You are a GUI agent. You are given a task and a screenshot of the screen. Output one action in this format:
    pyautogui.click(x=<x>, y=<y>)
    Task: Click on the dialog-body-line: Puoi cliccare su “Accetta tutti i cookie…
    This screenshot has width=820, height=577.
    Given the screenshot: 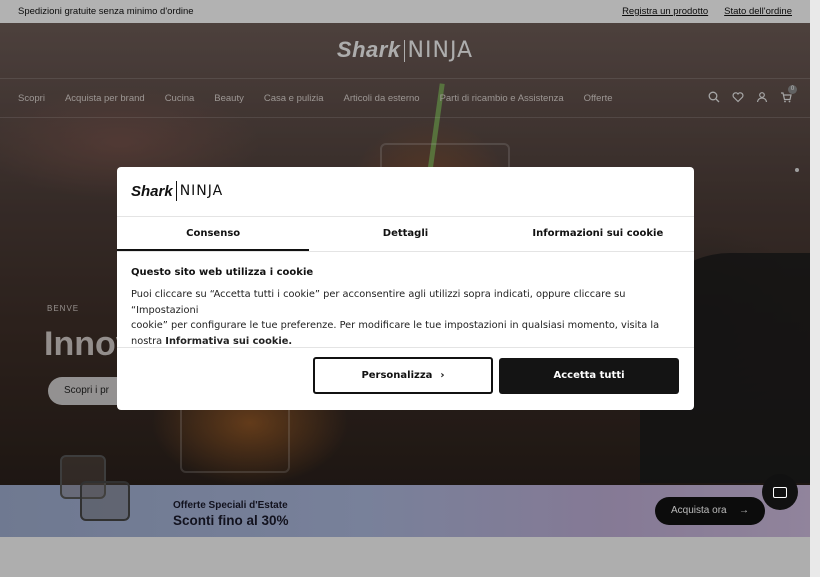 What is the action you would take?
    pyautogui.click(x=378, y=302)
    